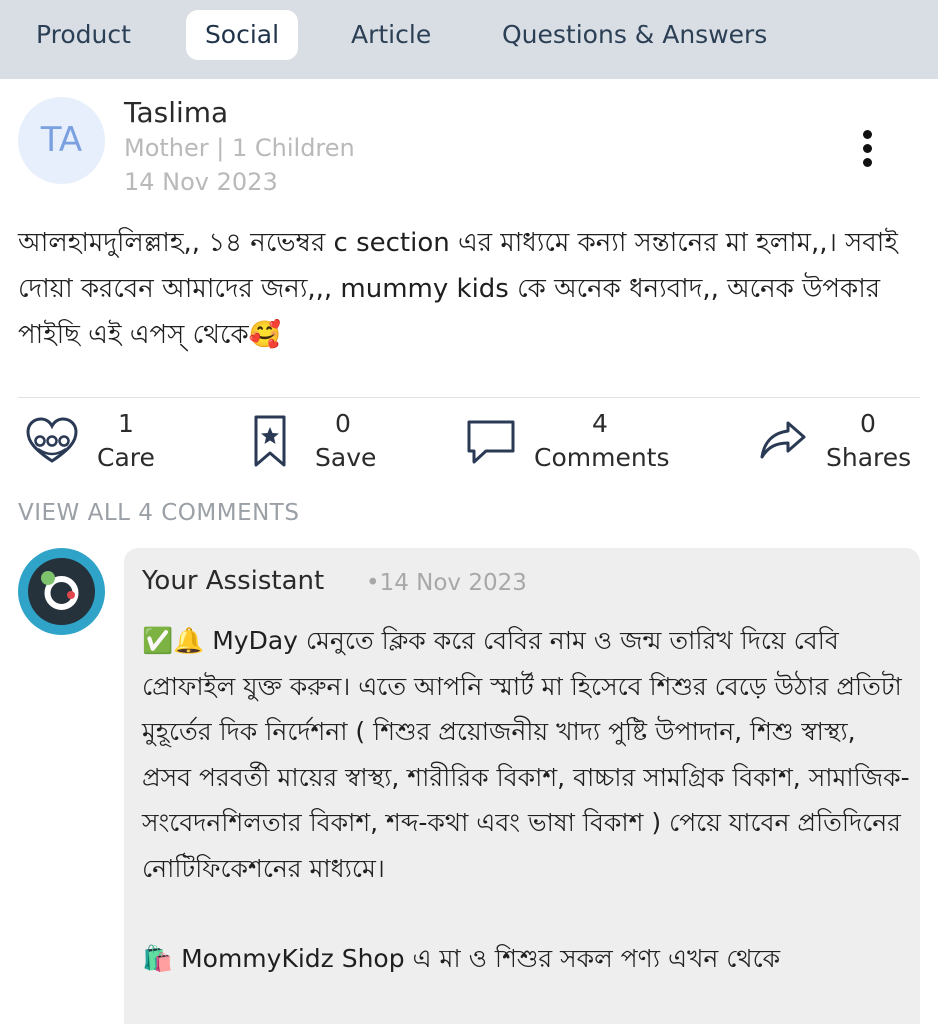 The height and width of the screenshot is (1024, 938). I want to click on shares-label: Shares, so click(869, 457).